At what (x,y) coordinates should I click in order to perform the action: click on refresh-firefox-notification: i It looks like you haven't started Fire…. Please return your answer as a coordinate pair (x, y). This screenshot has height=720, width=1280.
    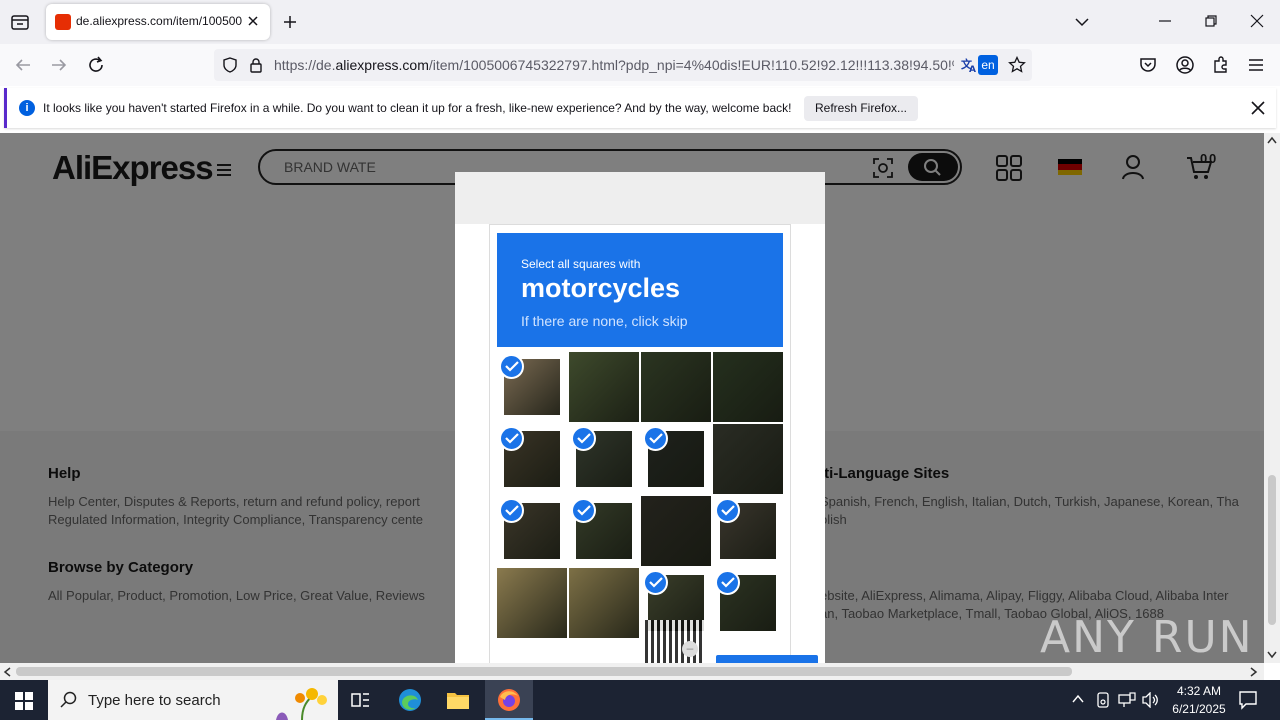
    Looking at the image, I should click on (640, 108).